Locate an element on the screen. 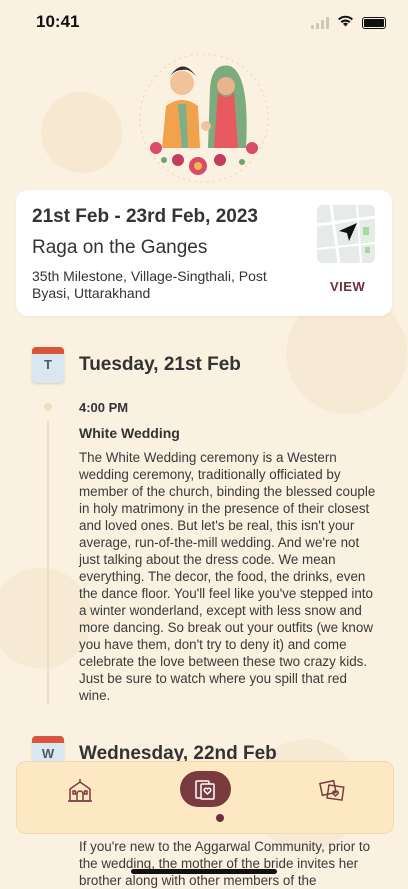 This screenshot has width=408, height=889. calendar-icon: T is located at coordinates (48, 365).